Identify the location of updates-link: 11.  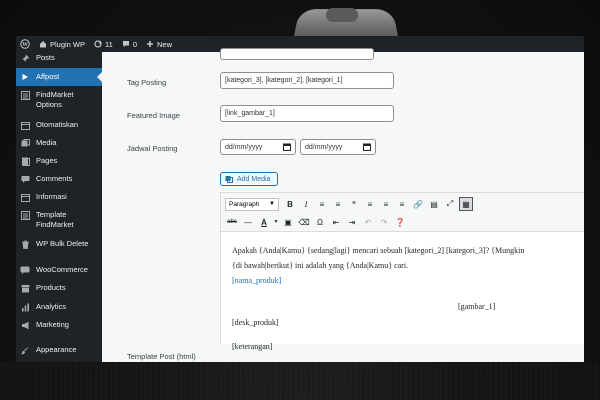
(103, 44).